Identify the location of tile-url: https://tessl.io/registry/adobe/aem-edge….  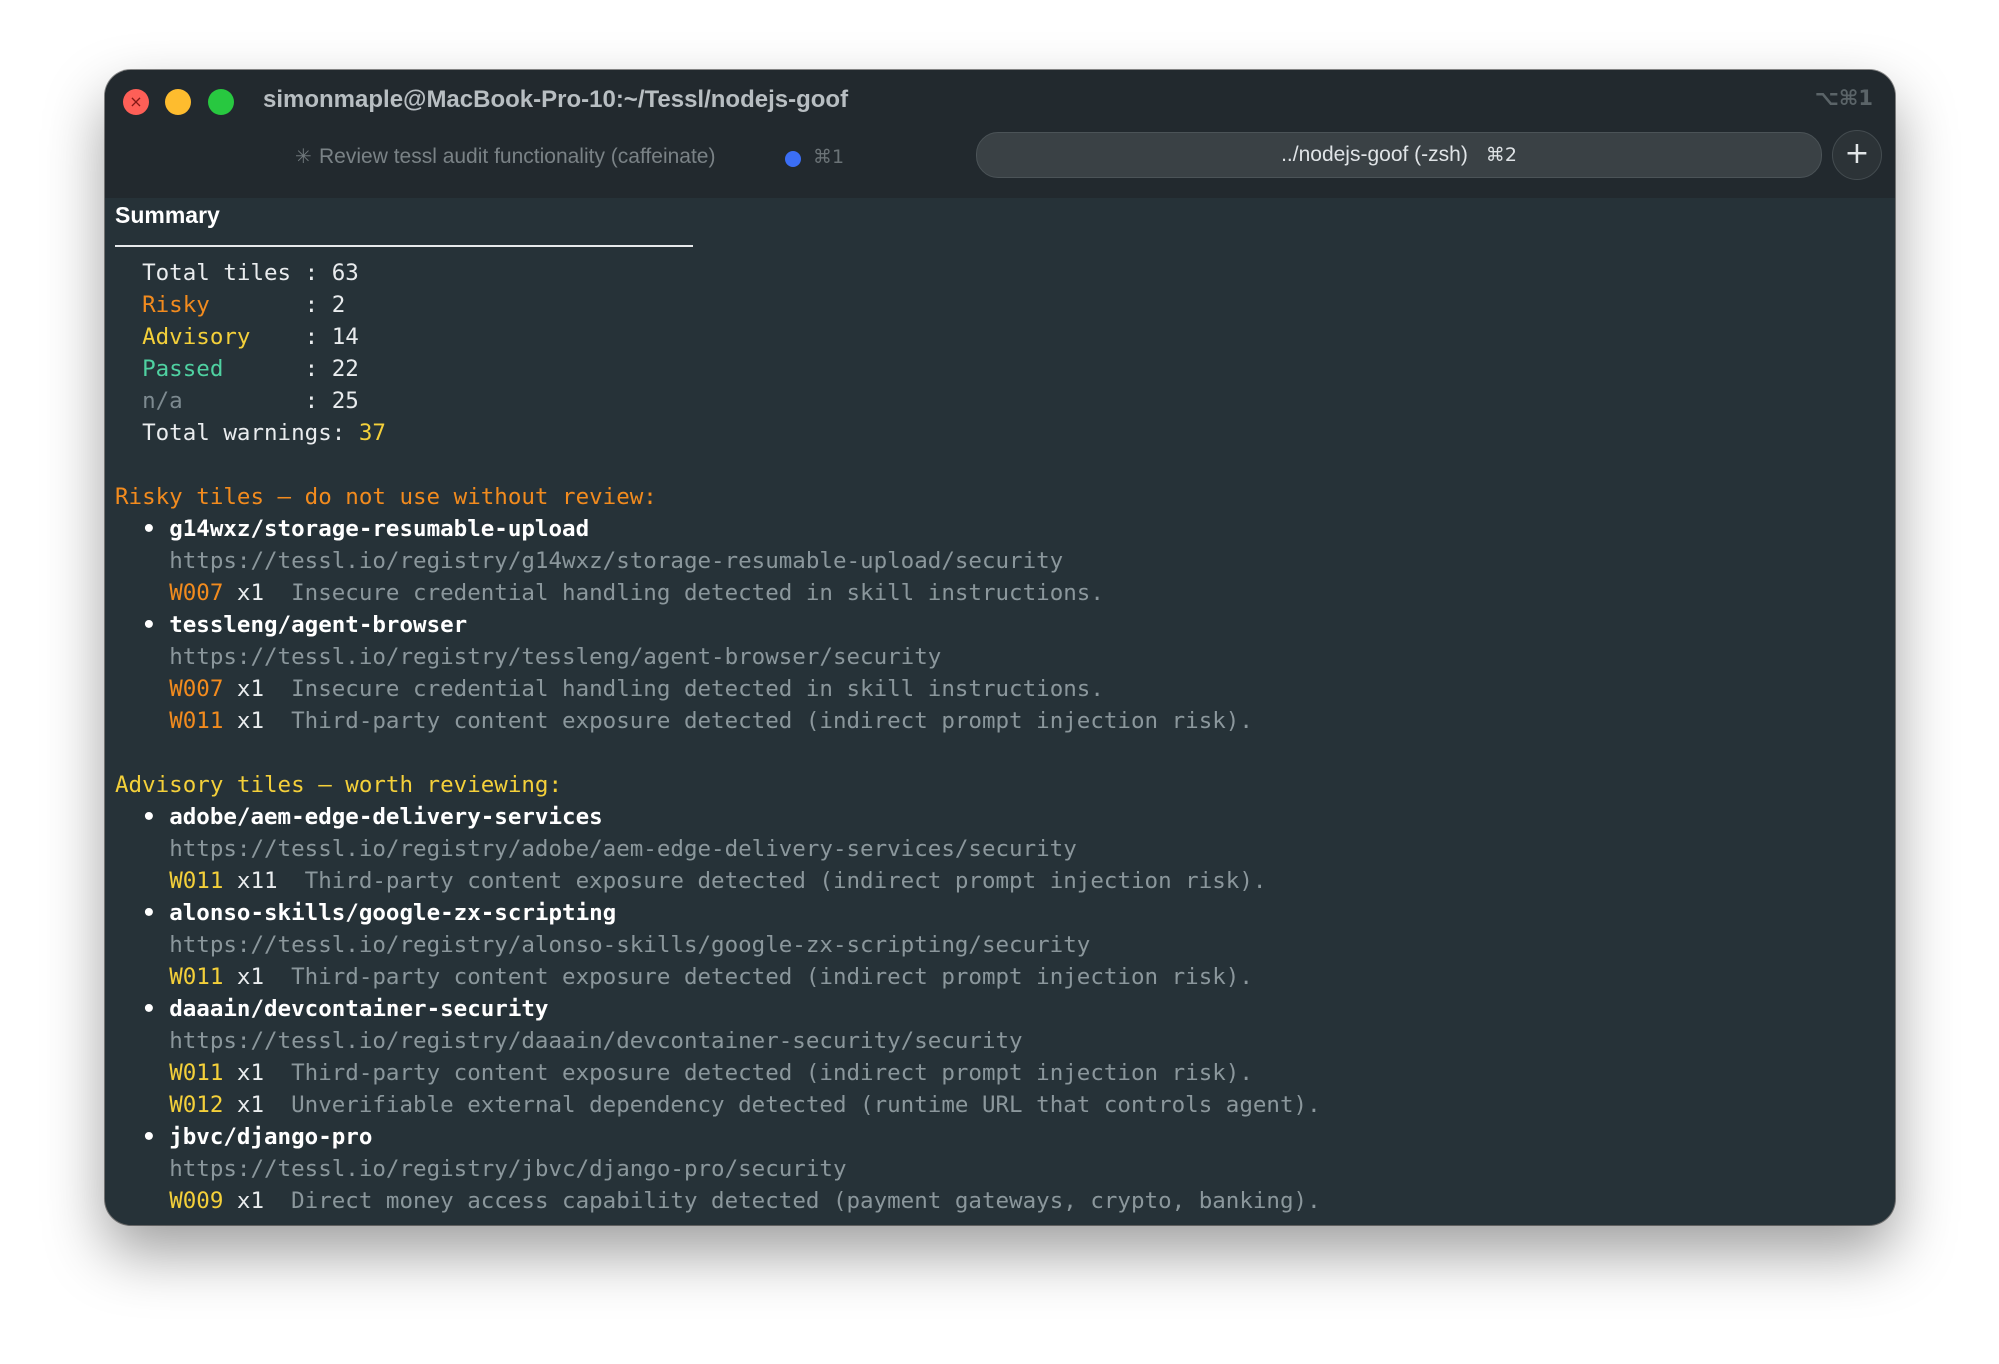
(623, 849).